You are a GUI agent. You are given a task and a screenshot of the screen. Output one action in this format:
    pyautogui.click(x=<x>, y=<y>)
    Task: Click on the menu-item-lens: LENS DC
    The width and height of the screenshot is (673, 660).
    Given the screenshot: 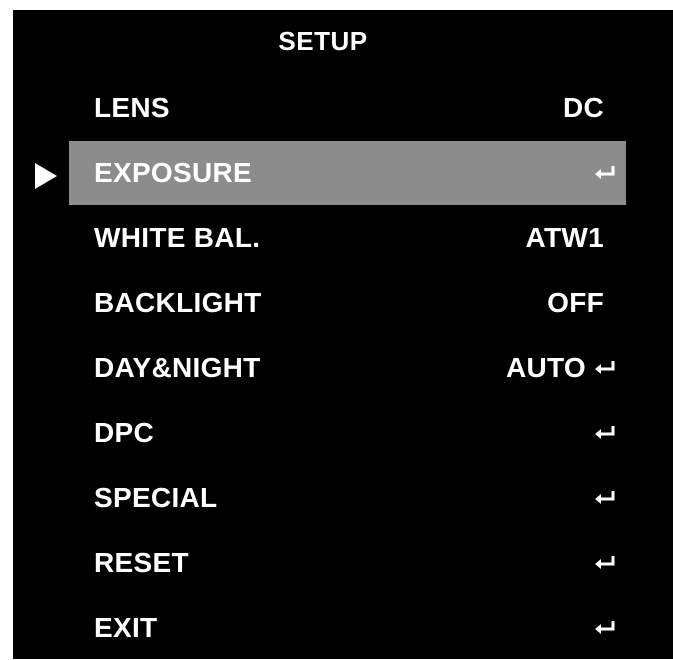 What is the action you would take?
    pyautogui.click(x=347, y=108)
    